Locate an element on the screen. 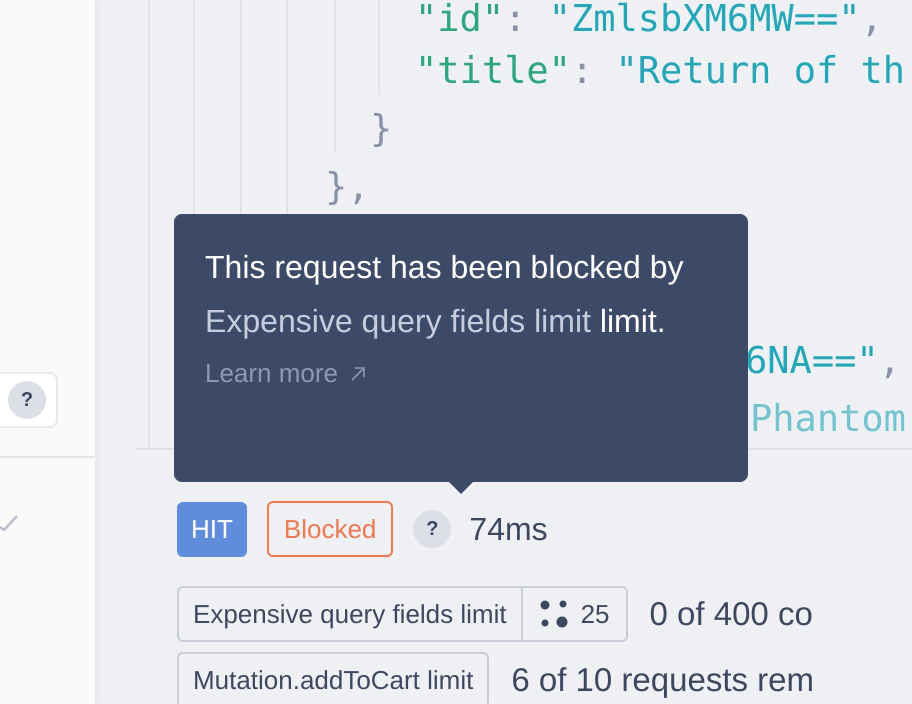 Image resolution: width=912 pixels, height=704 pixels. tooltip-message: This request has been blocked by Expensive query fields limit limit. is located at coordinates (445, 294).